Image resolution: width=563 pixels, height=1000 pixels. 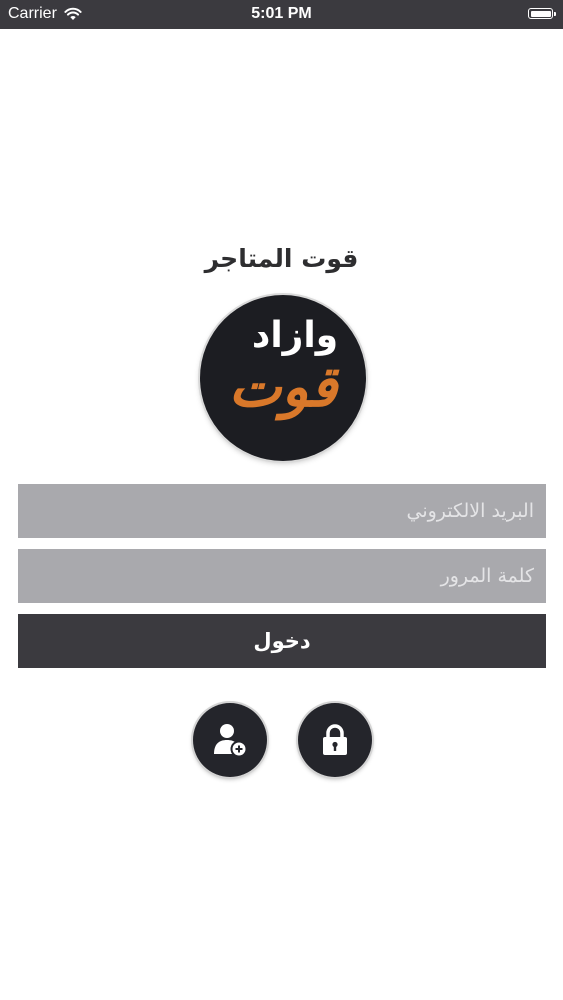 I want to click on logo-text-top: وازاد, so click(x=295, y=335).